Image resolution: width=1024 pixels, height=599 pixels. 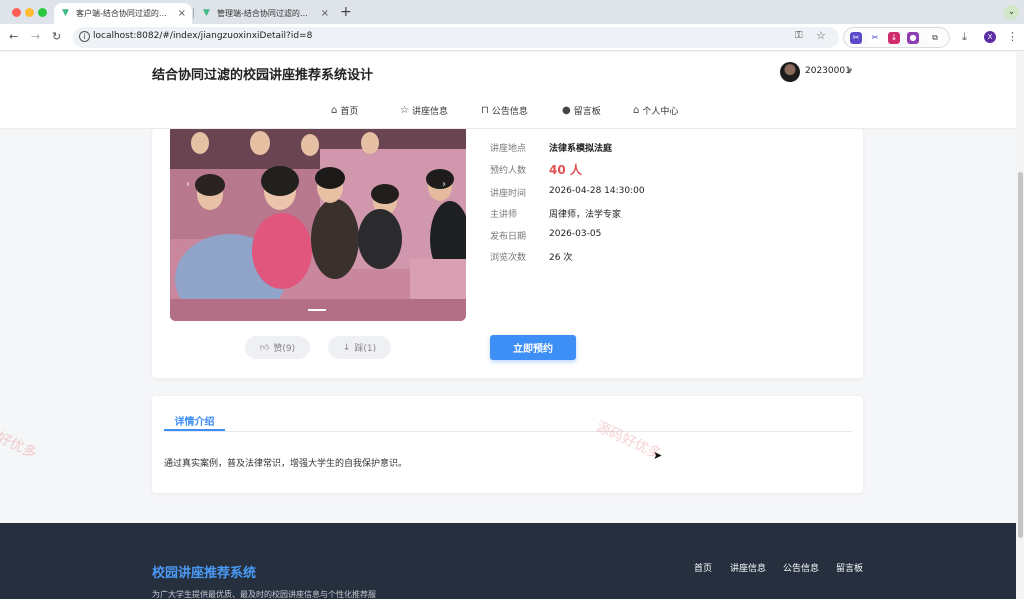 What do you see at coordinates (575, 234) in the screenshot?
I see `info-value: 2026-03-05` at bounding box center [575, 234].